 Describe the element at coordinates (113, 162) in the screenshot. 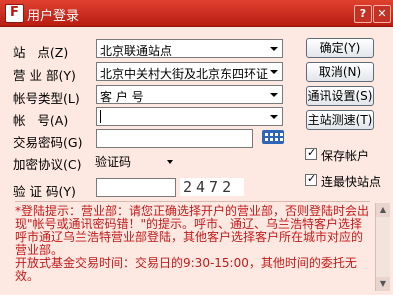

I see `encrypt-value: 验证码` at that location.